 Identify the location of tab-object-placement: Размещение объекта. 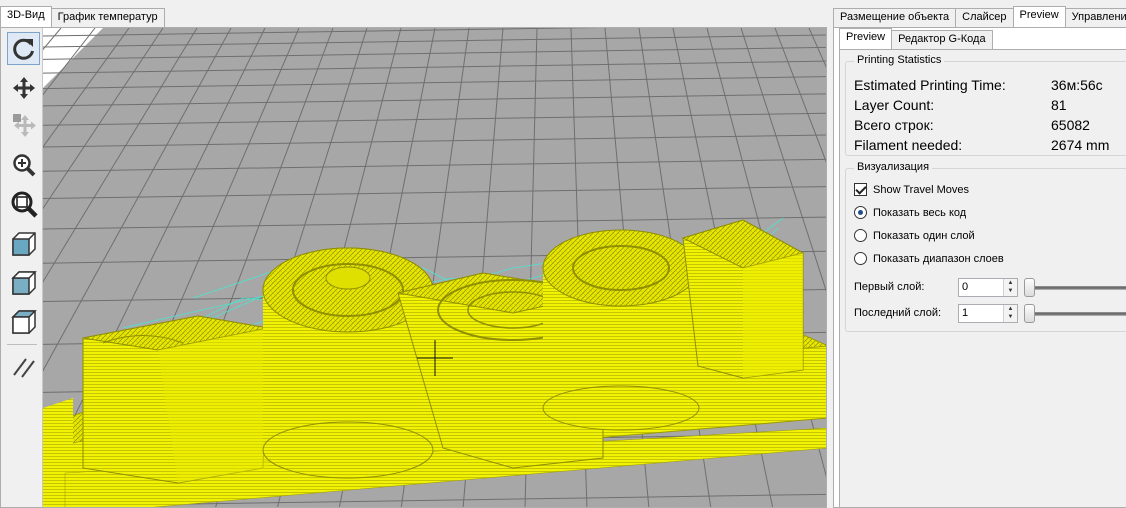
(895, 17).